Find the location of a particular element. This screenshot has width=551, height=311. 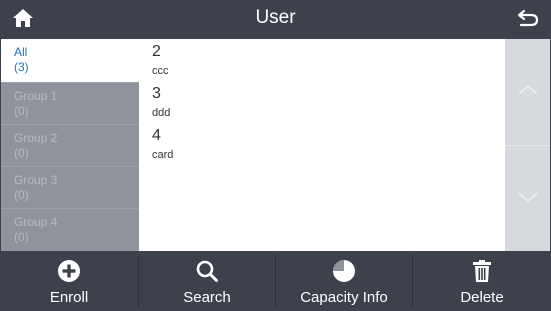

scroll-up-button is located at coordinates (527, 92).